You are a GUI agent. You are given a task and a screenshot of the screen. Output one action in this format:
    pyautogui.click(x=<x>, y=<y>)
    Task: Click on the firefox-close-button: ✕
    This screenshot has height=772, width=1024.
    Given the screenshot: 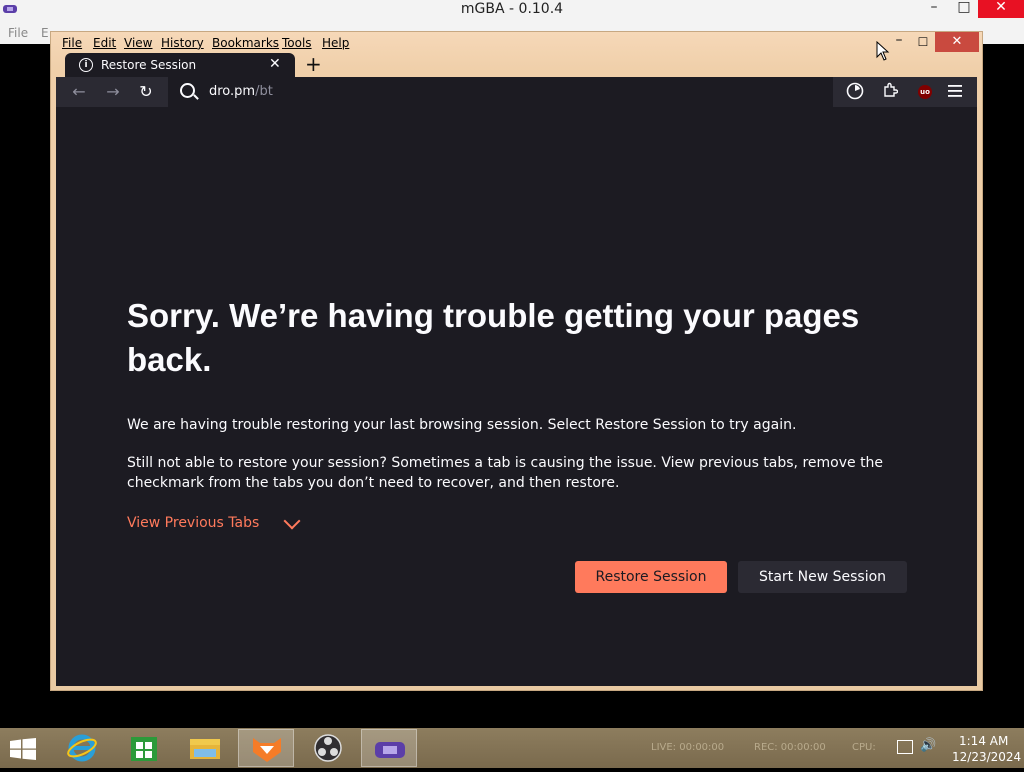 What is the action you would take?
    pyautogui.click(x=957, y=42)
    